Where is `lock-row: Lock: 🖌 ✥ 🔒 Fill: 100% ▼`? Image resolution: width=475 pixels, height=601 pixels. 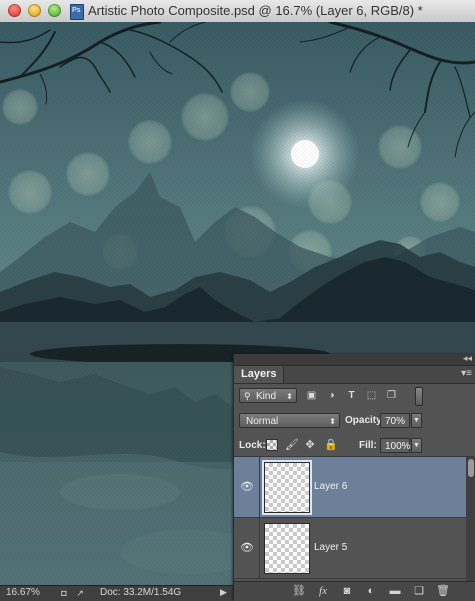 lock-row: Lock: 🖌 ✥ 🔒 Fill: 100% ▼ is located at coordinates (354, 445).